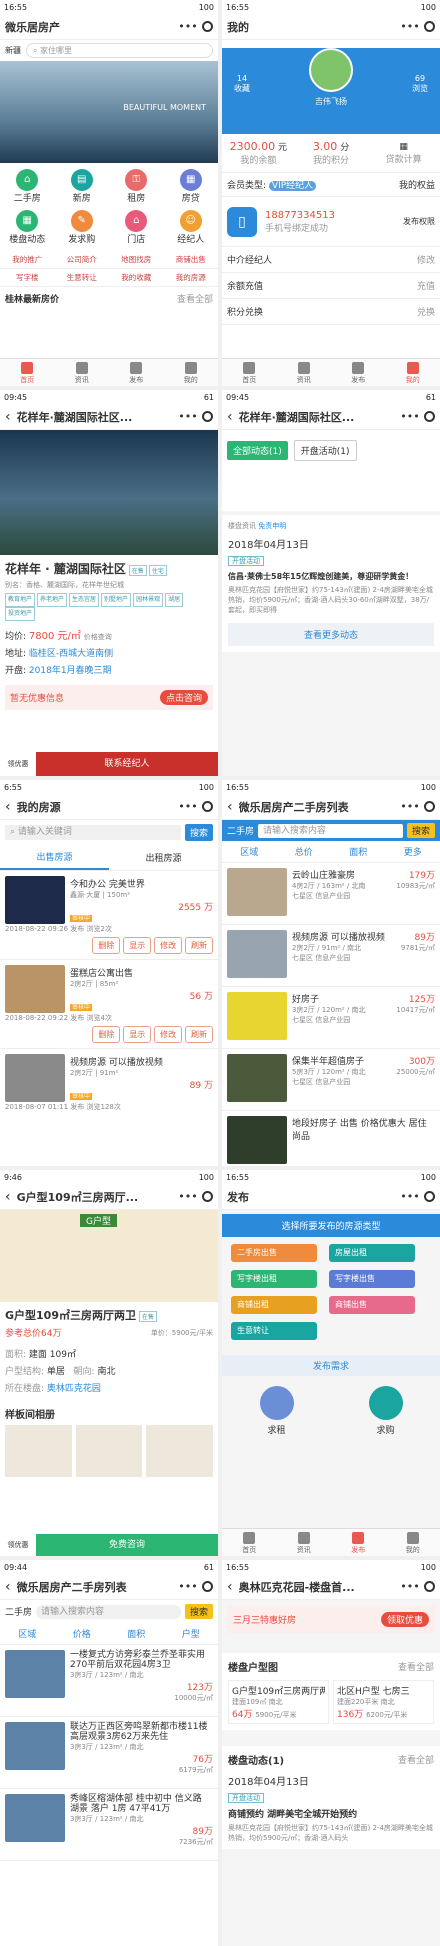 This screenshot has width=440, height=1946. I want to click on floorplan-image: G户型, so click(109, 1256).